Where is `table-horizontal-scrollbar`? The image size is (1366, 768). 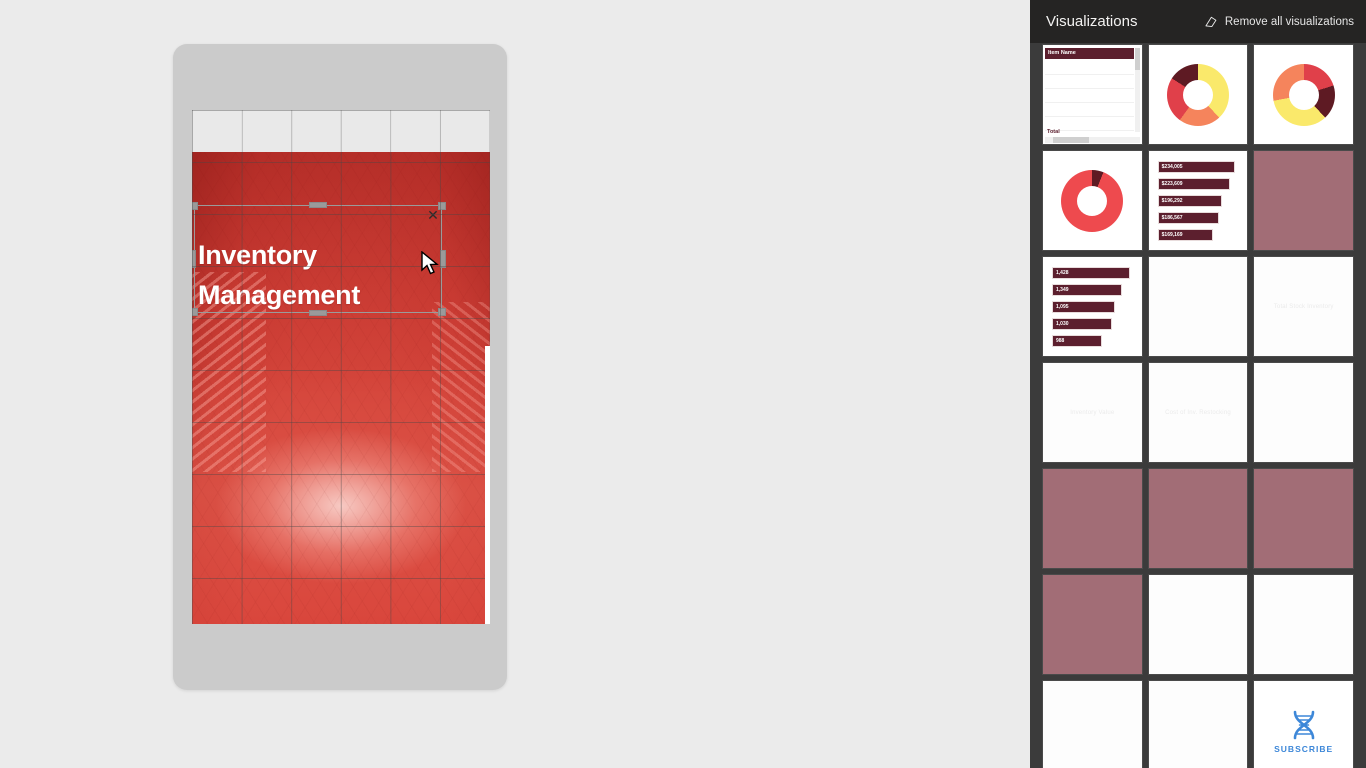
table-horizontal-scrollbar is located at coordinates (1092, 140).